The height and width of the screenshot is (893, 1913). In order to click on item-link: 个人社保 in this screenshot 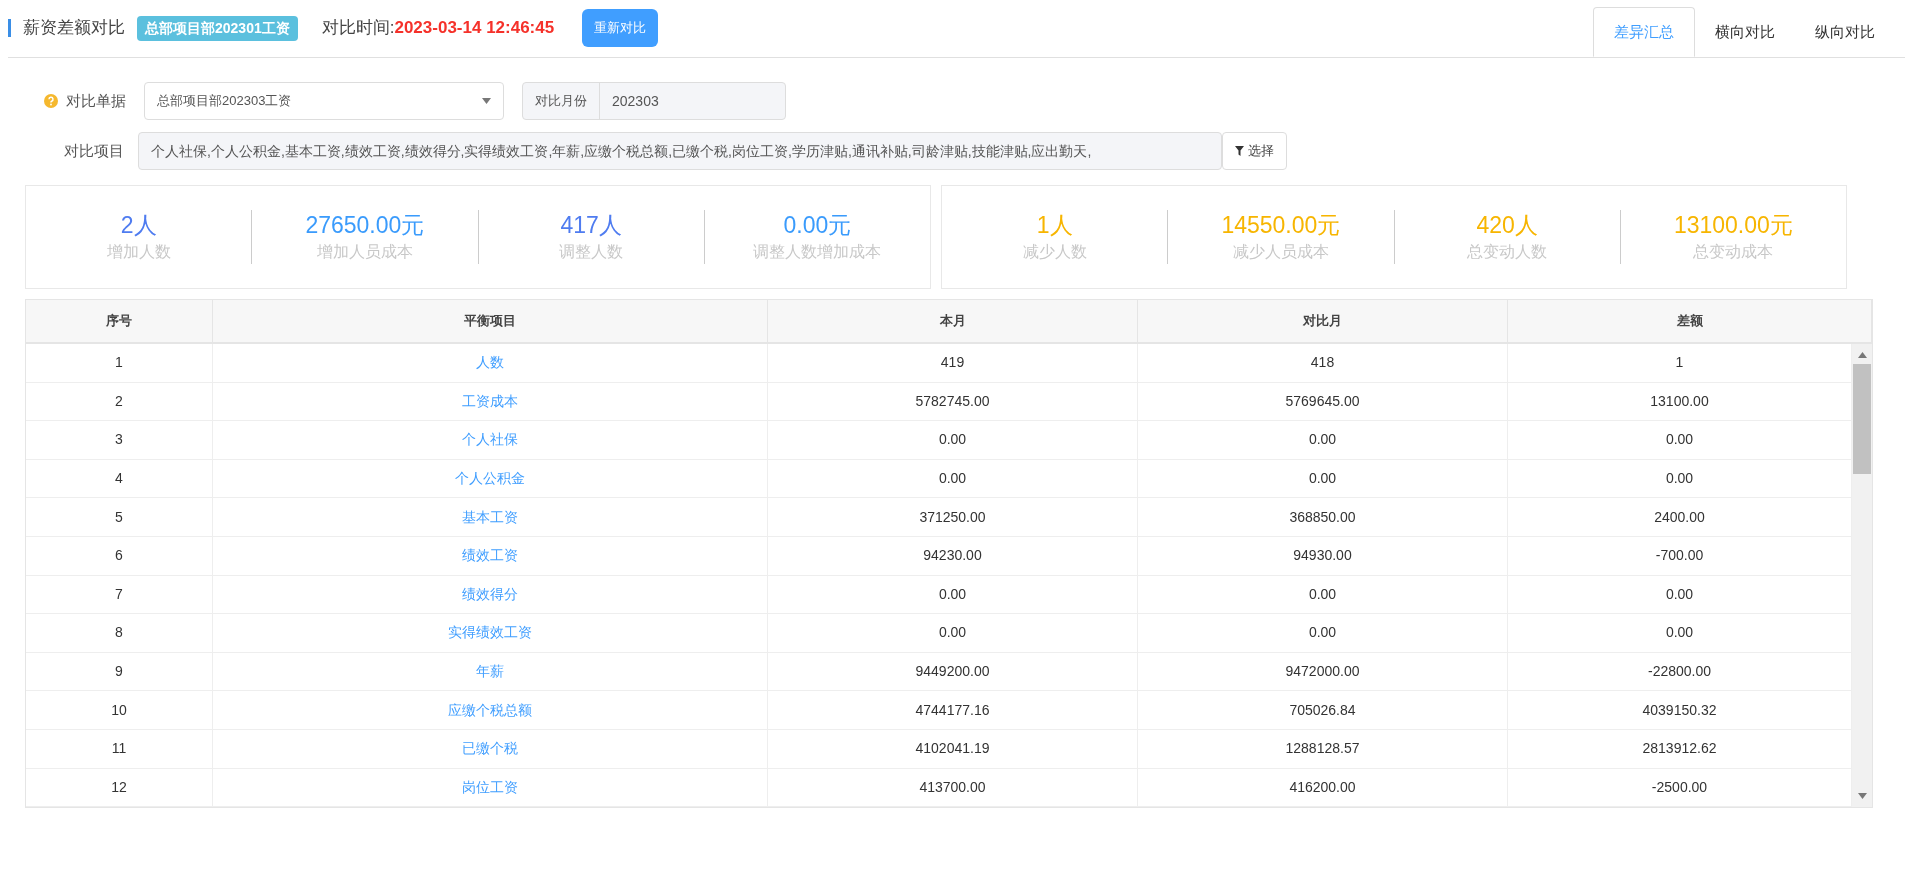, I will do `click(490, 440)`.